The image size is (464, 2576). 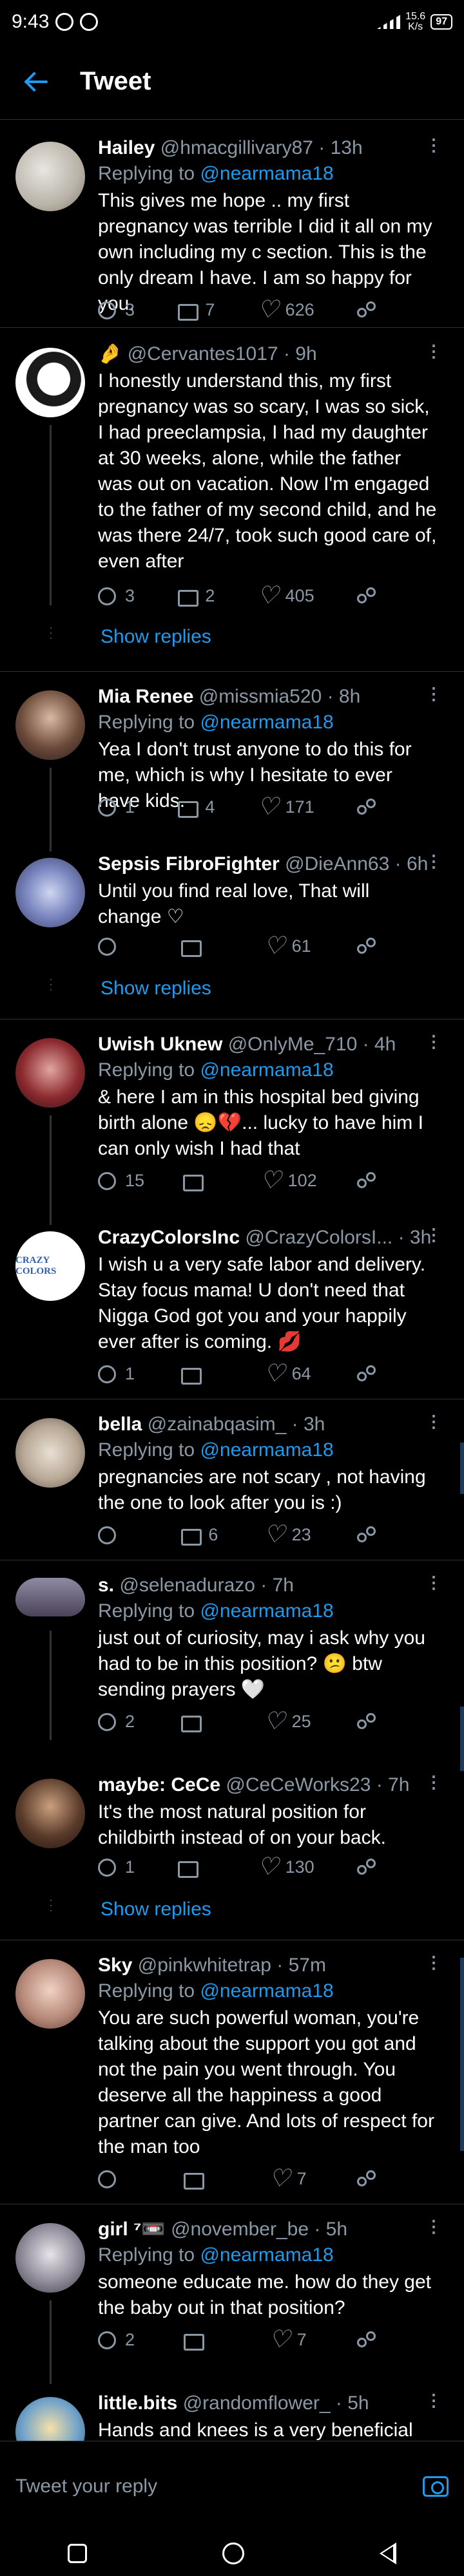 What do you see at coordinates (107, 1180) in the screenshot?
I see `reply-icon` at bounding box center [107, 1180].